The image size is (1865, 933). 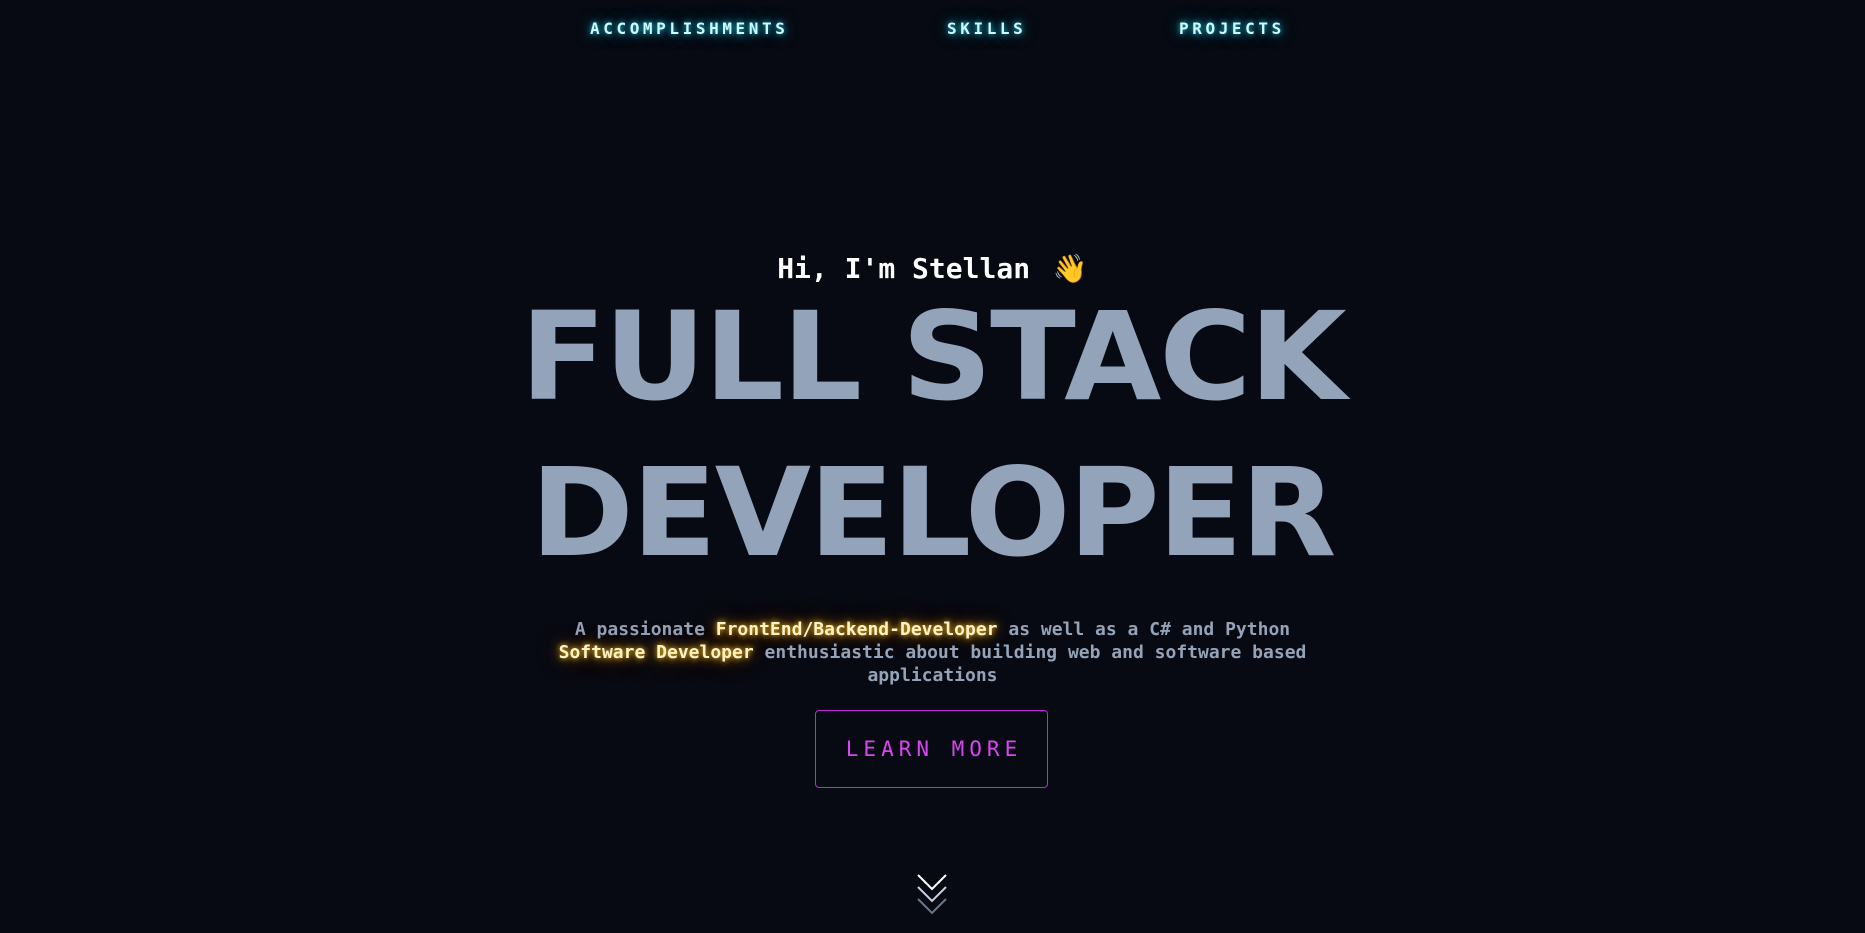 I want to click on tagline-text-1: A passionate, so click(x=645, y=629).